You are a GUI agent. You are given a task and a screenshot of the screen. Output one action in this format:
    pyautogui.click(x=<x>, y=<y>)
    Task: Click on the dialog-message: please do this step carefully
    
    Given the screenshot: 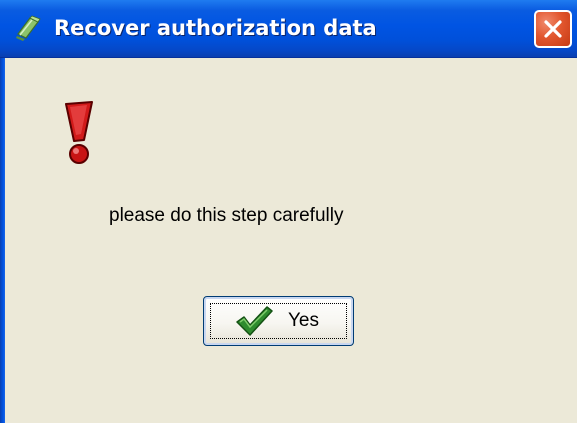 What is the action you would take?
    pyautogui.click(x=226, y=215)
    